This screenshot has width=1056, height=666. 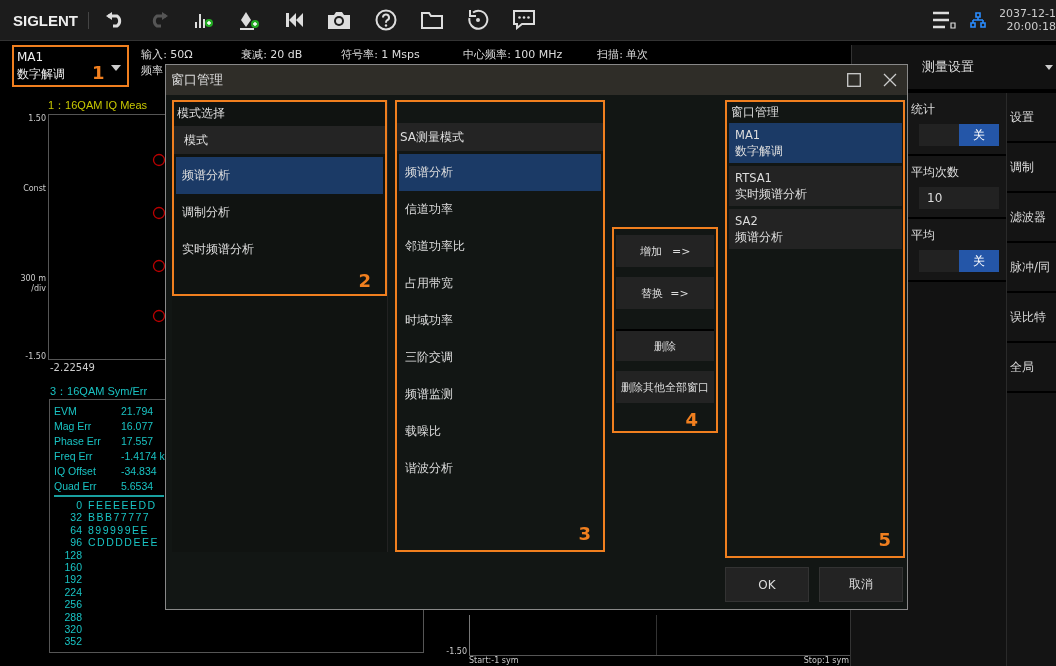 What do you see at coordinates (944, 20) in the screenshot?
I see `list-icon` at bounding box center [944, 20].